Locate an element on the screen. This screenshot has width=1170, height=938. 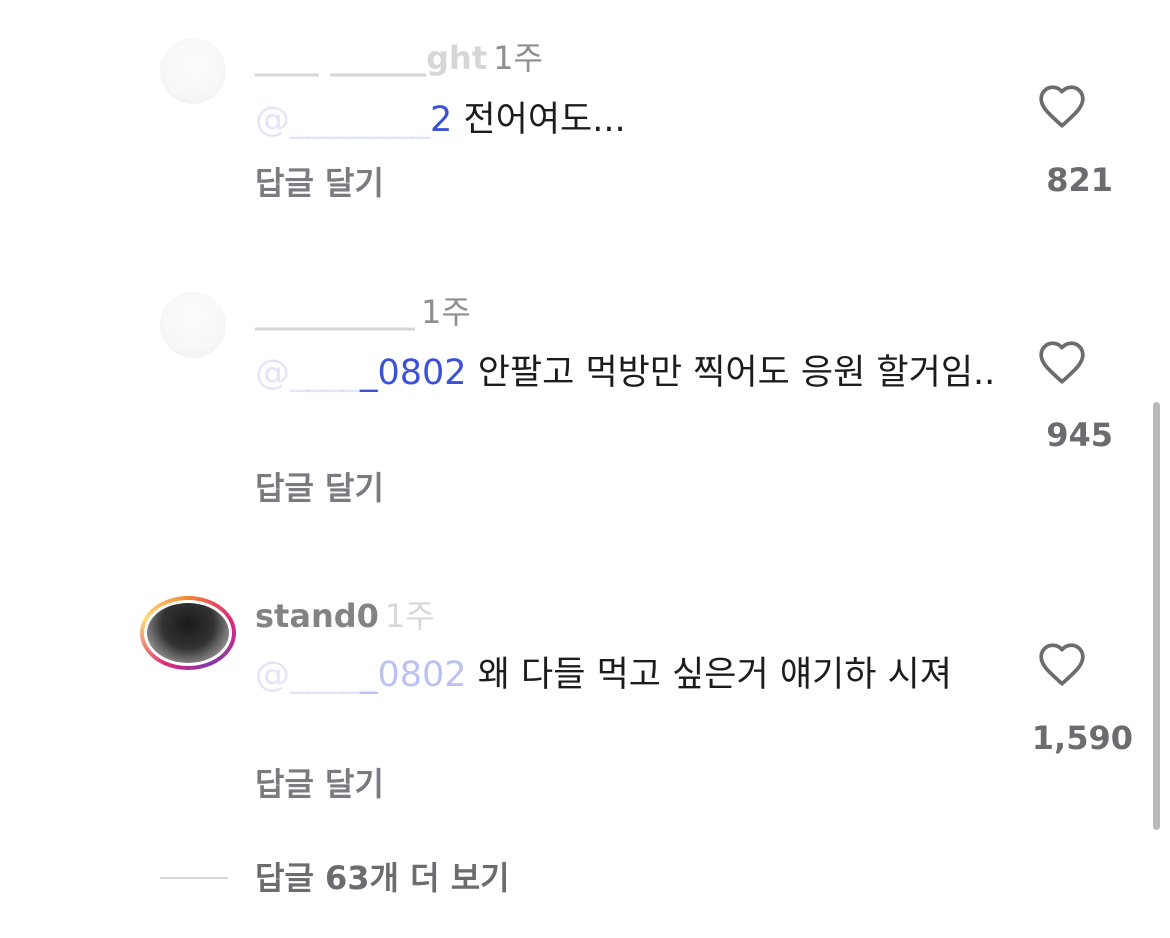
comment-username: ____ ______ght is located at coordinates (371, 58).